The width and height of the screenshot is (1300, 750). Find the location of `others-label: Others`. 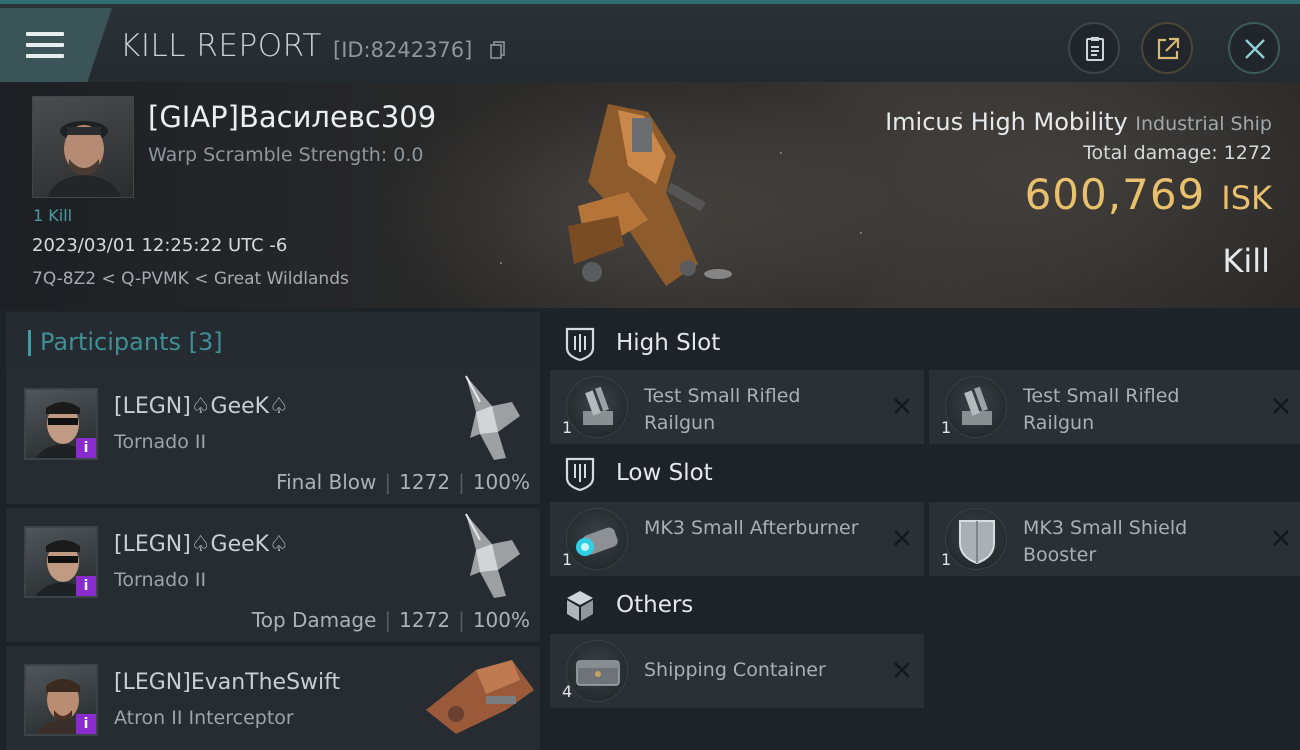

others-label: Others is located at coordinates (655, 605).